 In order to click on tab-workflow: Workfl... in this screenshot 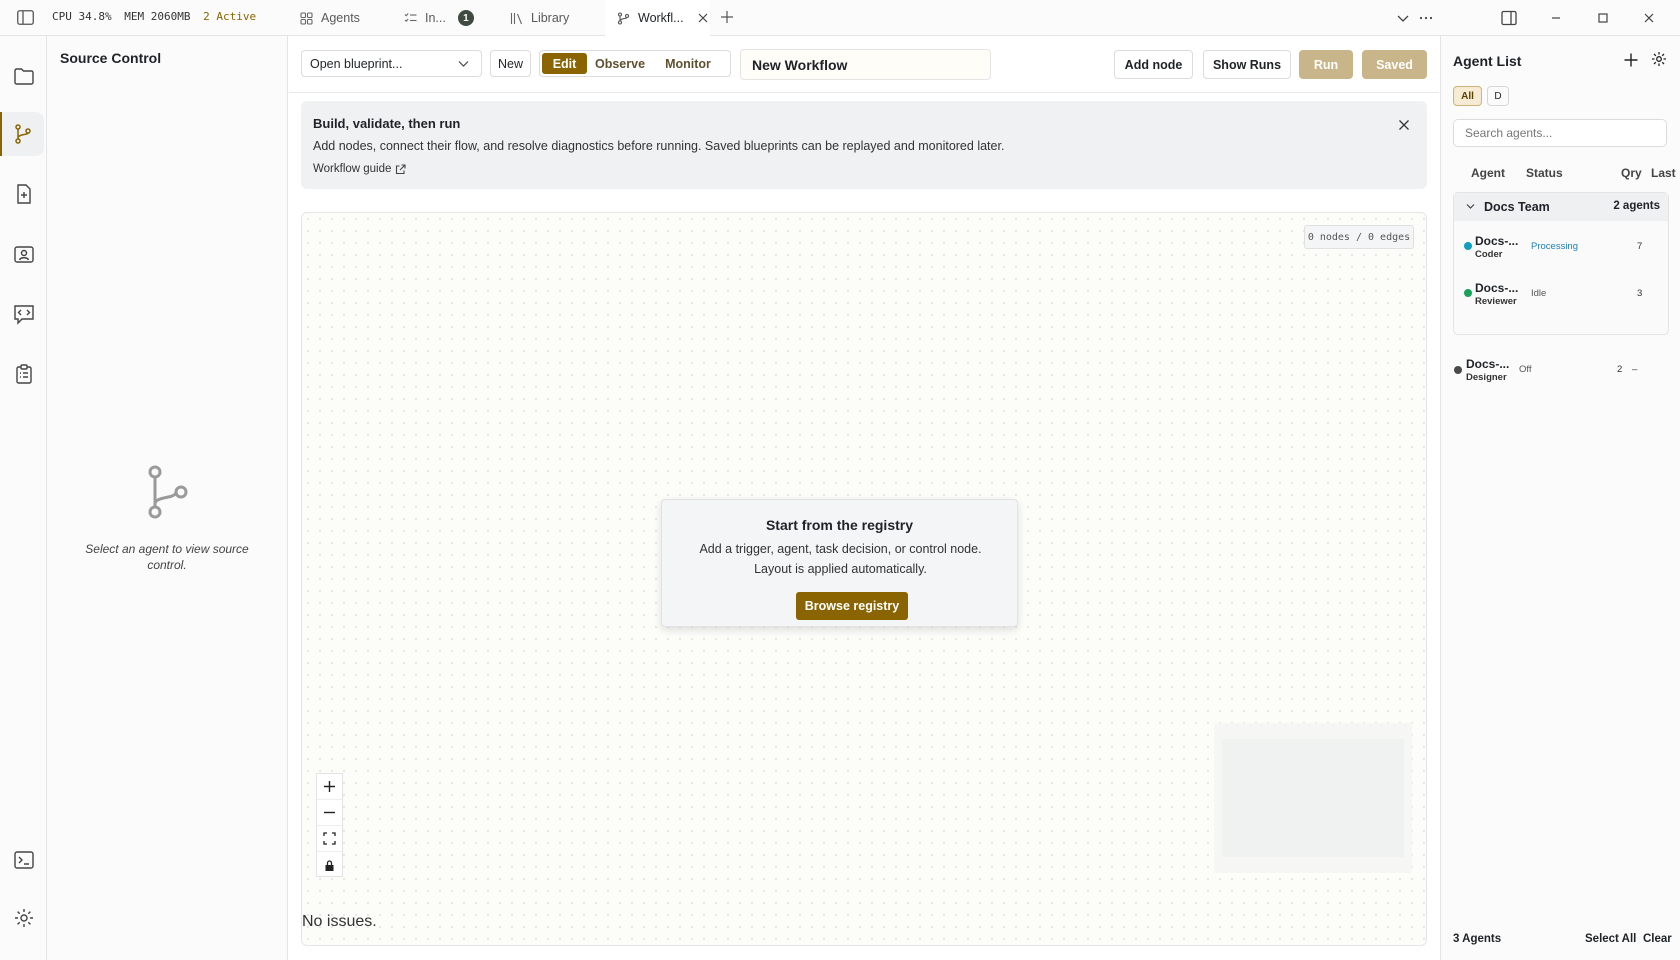, I will do `click(657, 18)`.